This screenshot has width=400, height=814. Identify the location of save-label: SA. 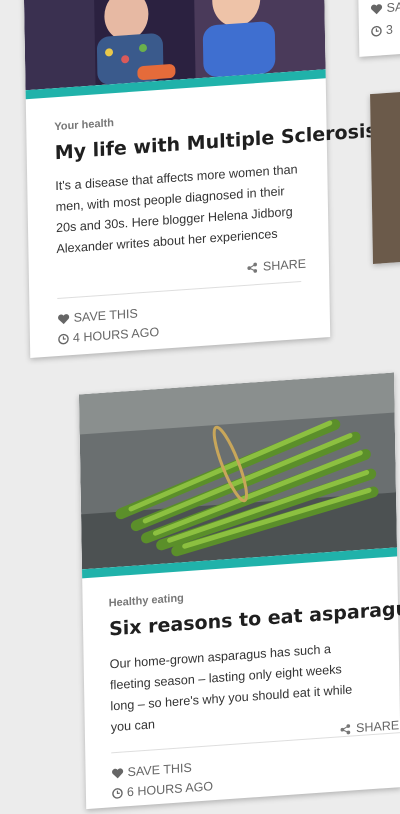
(393, 7).